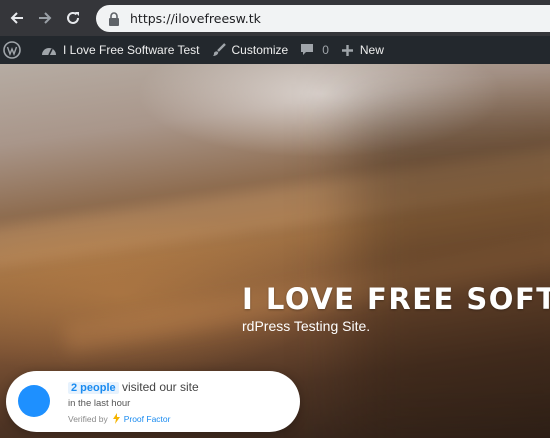 The height and width of the screenshot is (438, 550). I want to click on notification-headline: 2 people visited our site, so click(133, 387).